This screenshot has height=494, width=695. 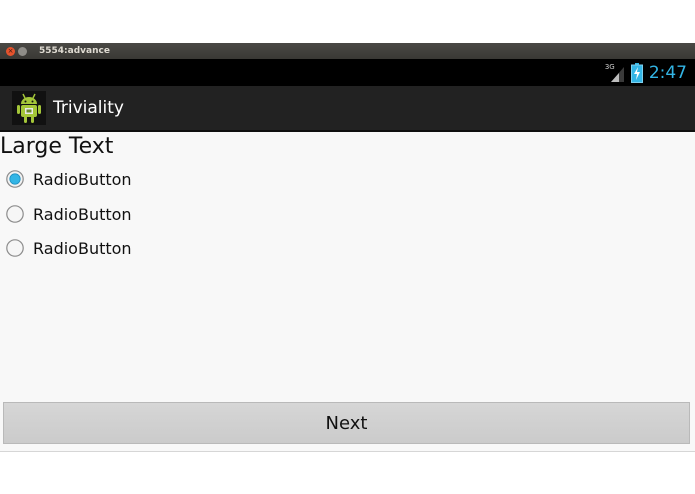 What do you see at coordinates (57, 146) in the screenshot?
I see `large-text-heading: Large Text` at bounding box center [57, 146].